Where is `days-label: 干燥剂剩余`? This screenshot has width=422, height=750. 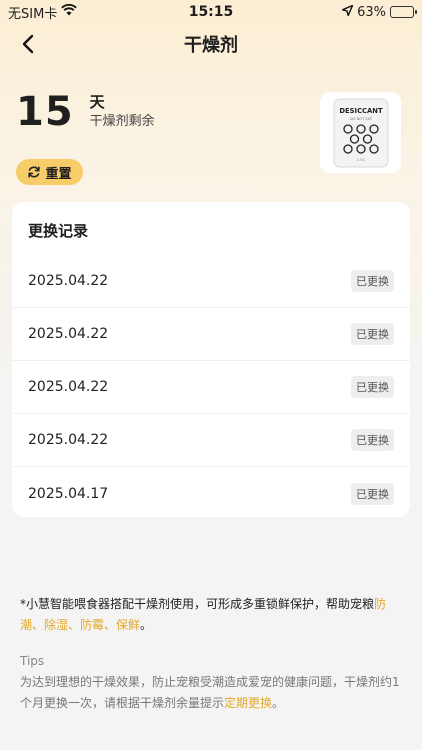 days-label: 干燥剂剩余 is located at coordinates (122, 121).